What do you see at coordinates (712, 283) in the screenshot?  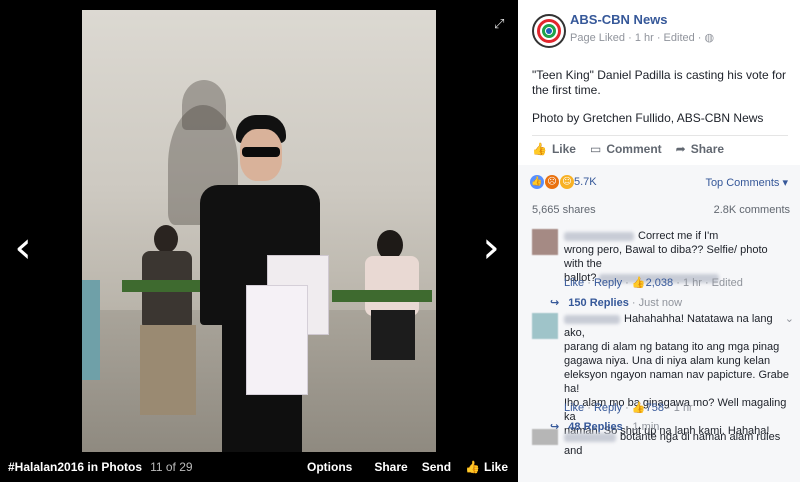 I see `comment-time: 1 hr · Edited` at bounding box center [712, 283].